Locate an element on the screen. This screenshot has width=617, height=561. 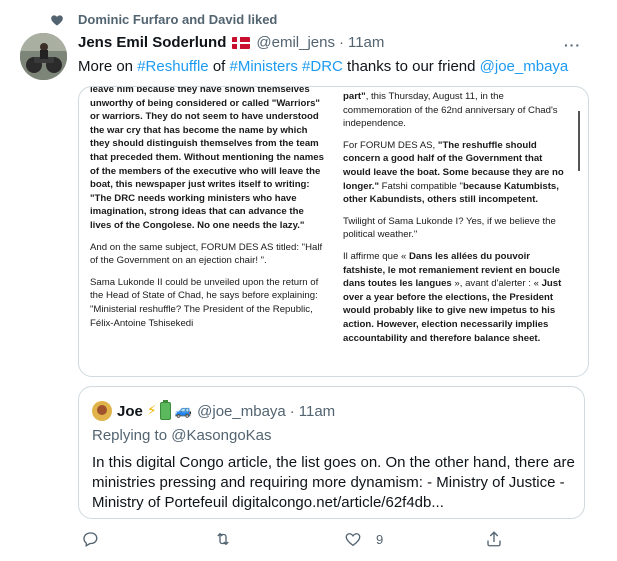
social-context: Dominic Furfaro and David liked is located at coordinates (163, 19).